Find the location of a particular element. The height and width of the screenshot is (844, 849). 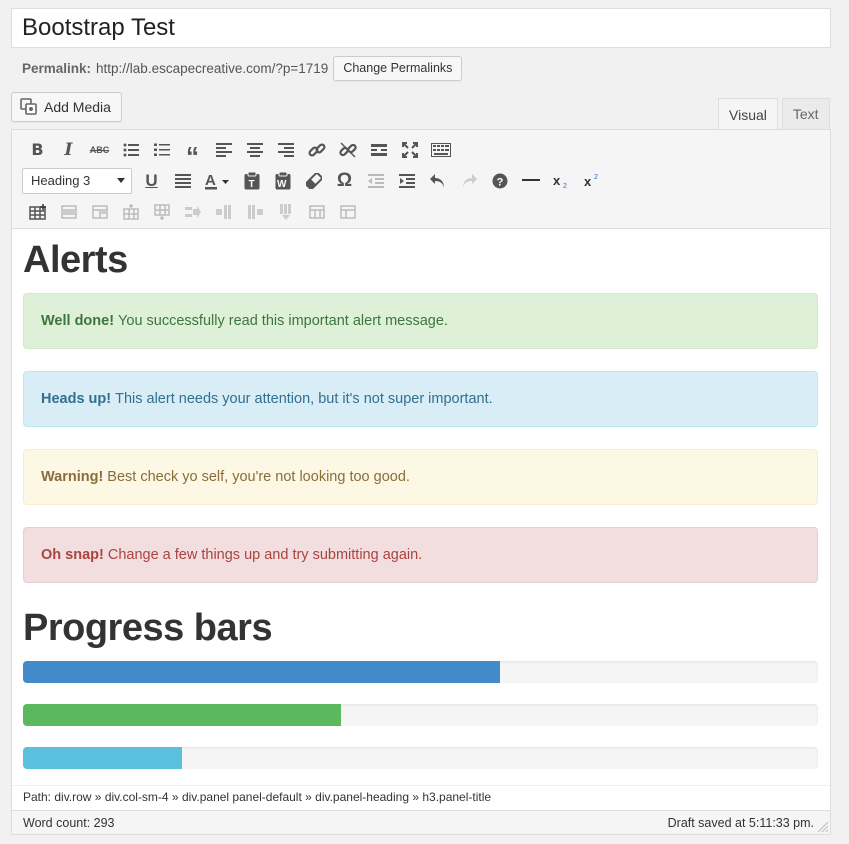

redo-icon is located at coordinates (468, 181).